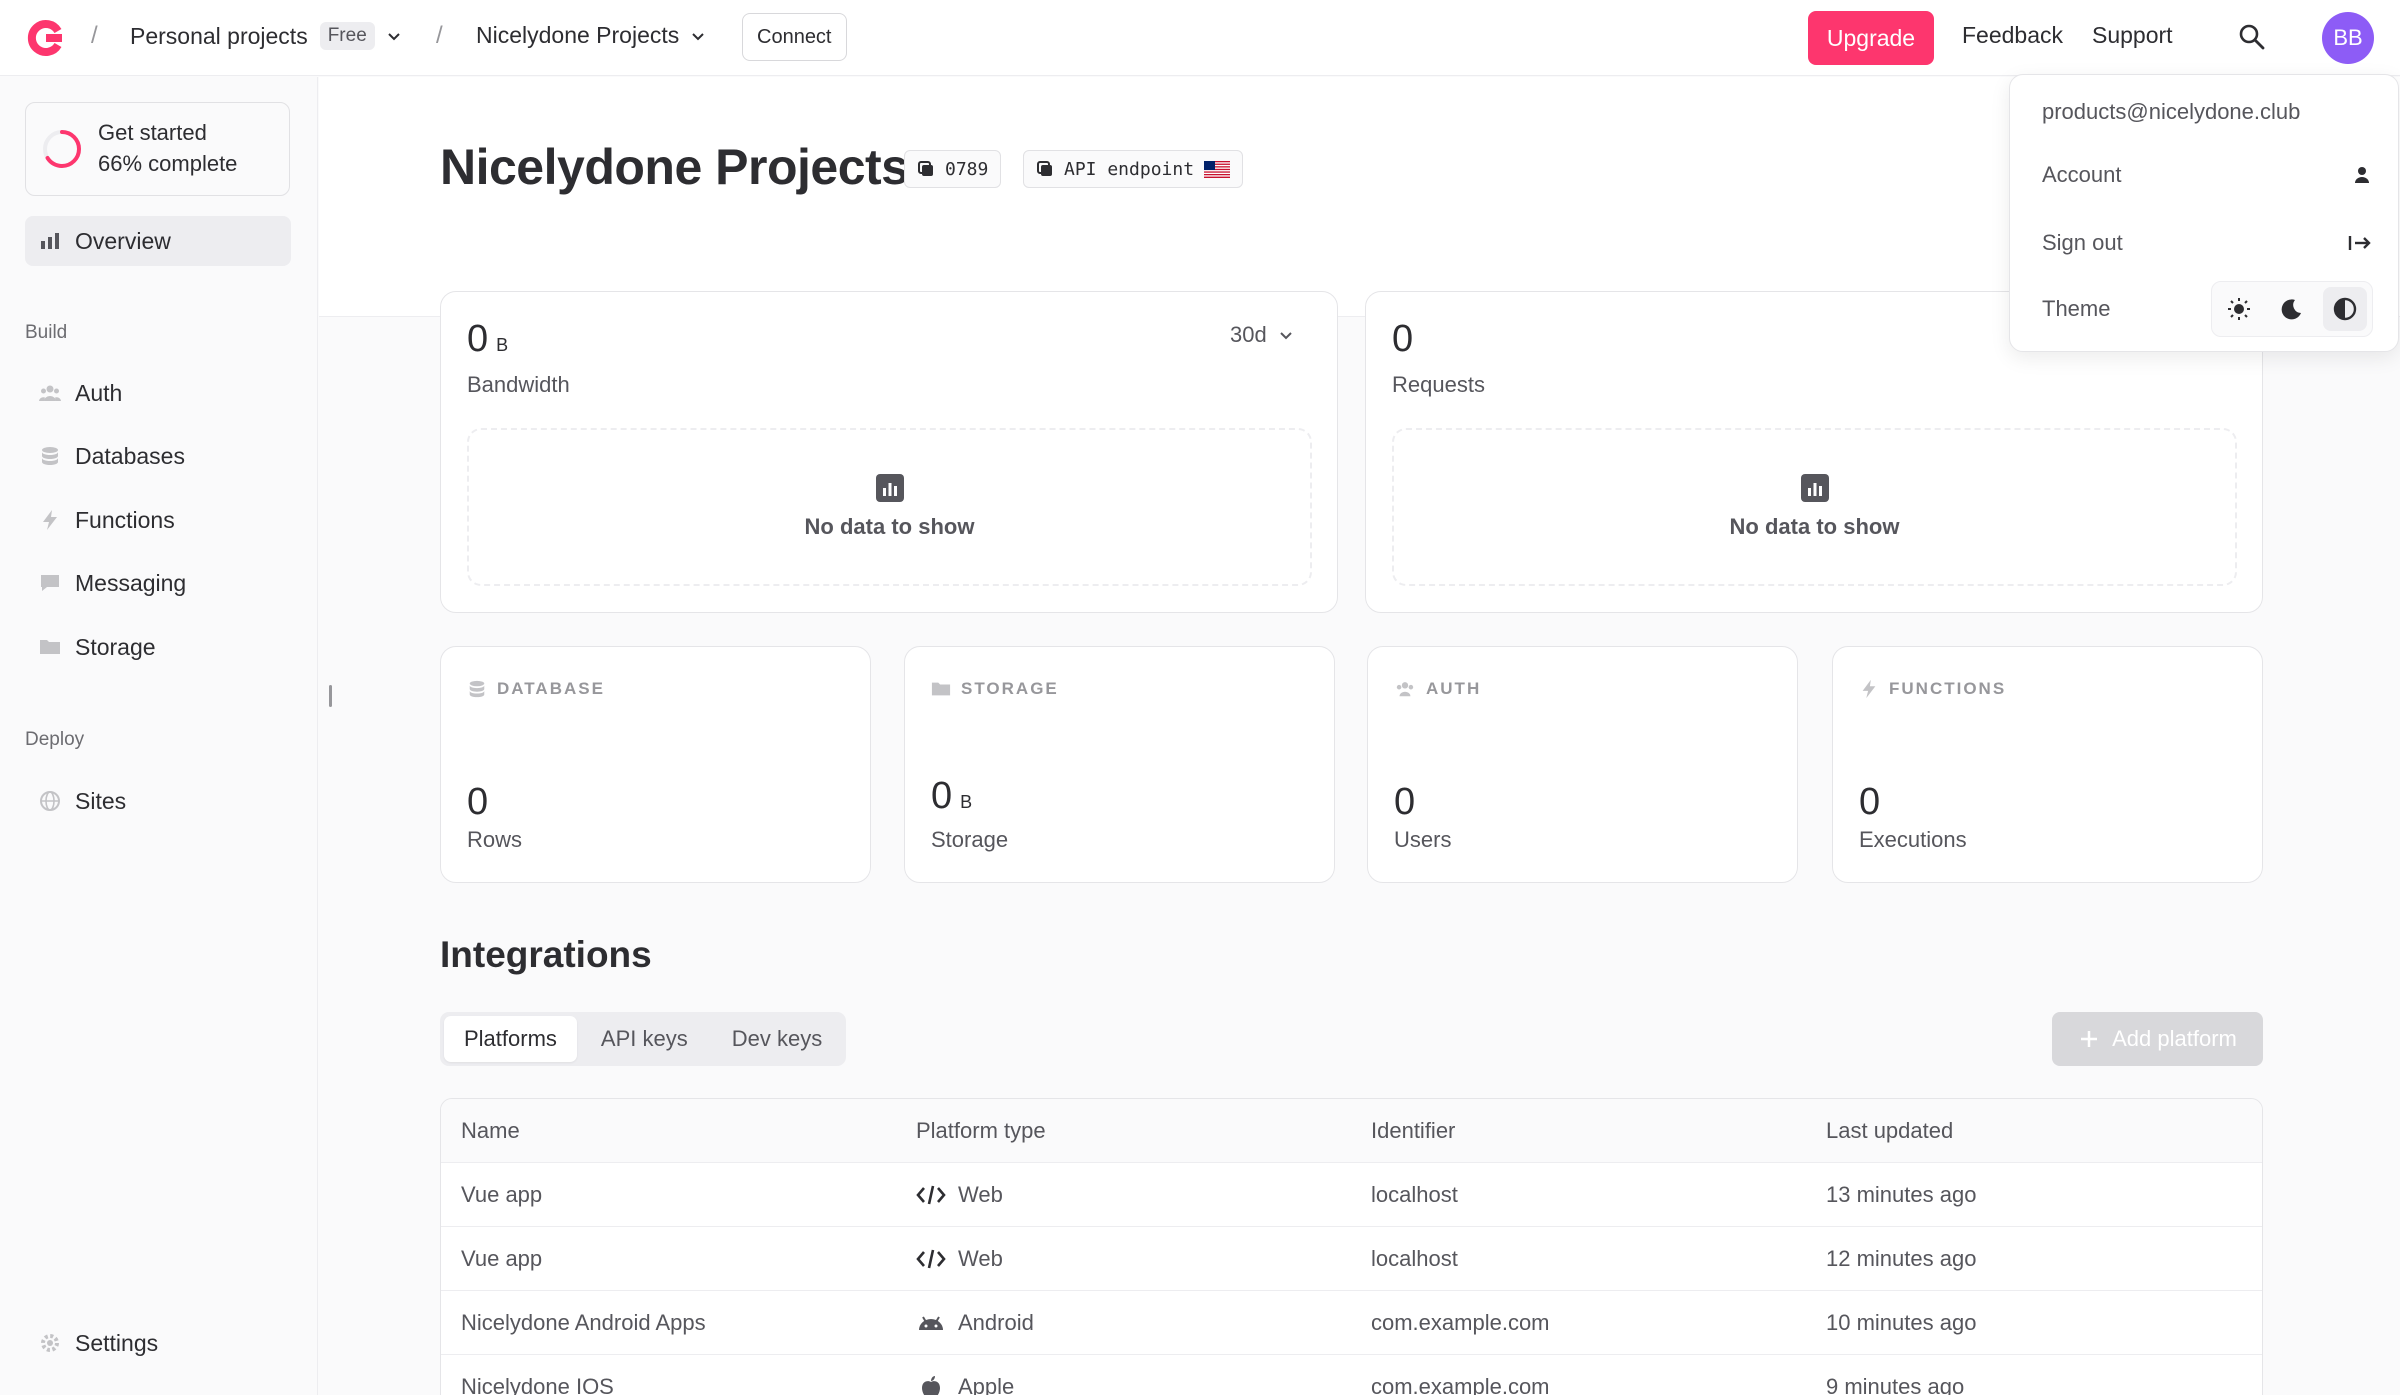 The height and width of the screenshot is (1395, 2400). I want to click on platform-type: Apple, so click(986, 1384).